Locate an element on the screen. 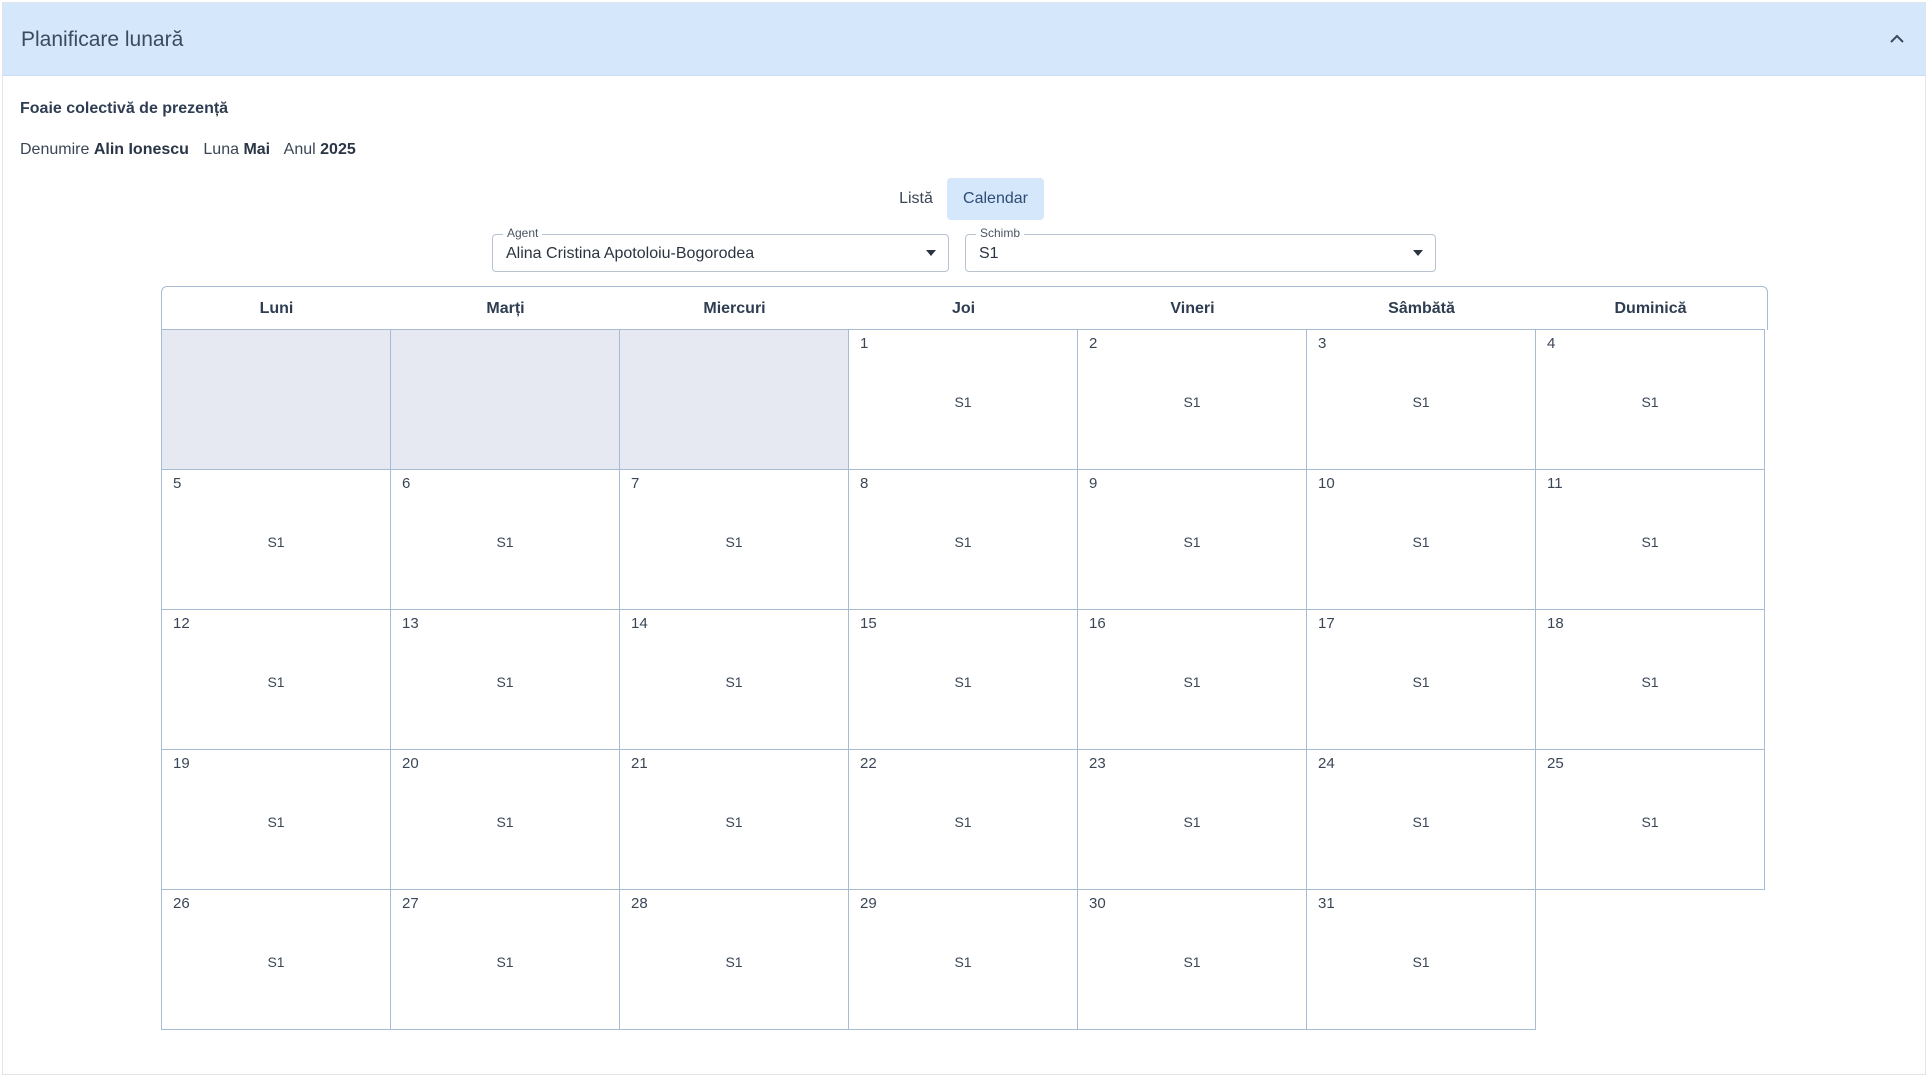  panel-title: Planificare lunară is located at coordinates (102, 39).